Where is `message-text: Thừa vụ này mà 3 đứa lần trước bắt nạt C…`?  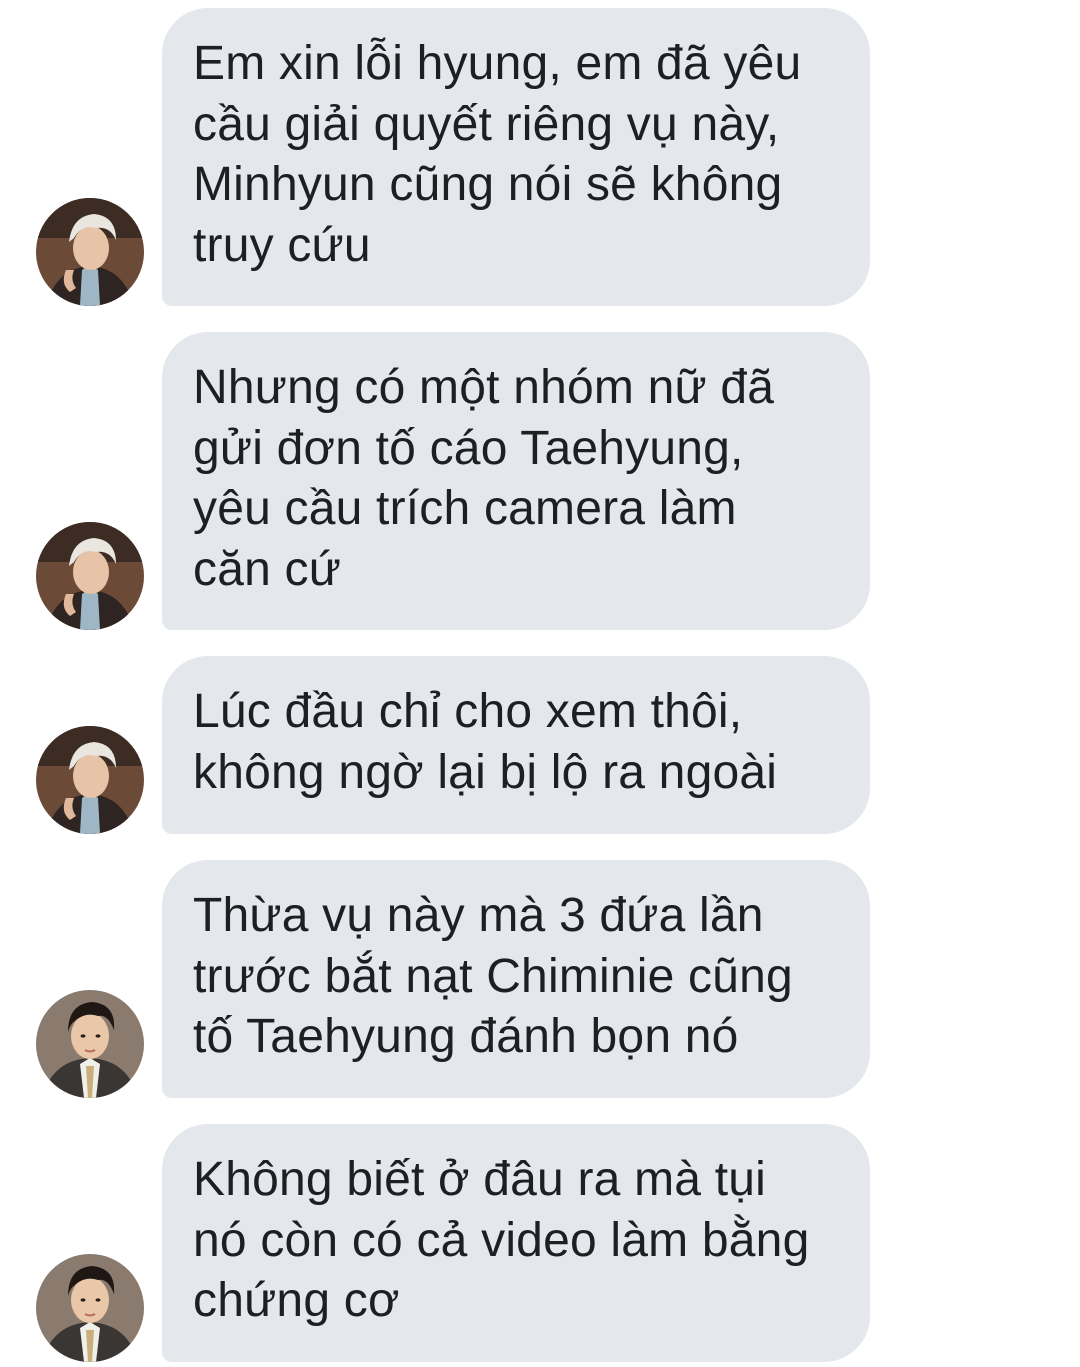
message-text: Thừa vụ này mà 3 đứa lần trước bắt nạt C… is located at coordinates (493, 976).